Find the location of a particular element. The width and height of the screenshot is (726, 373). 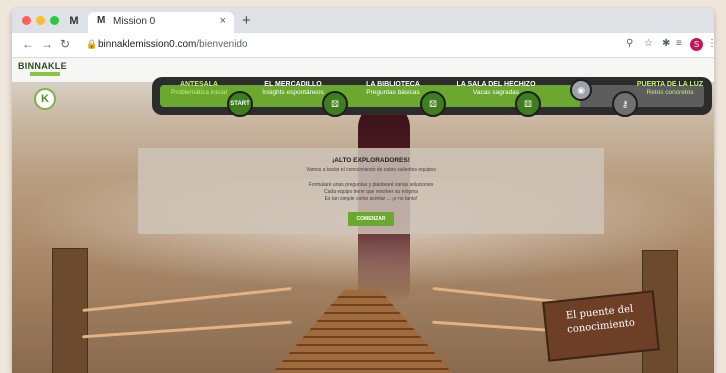

stage-title: LA BIBLIOTECA is located at coordinates (393, 84).